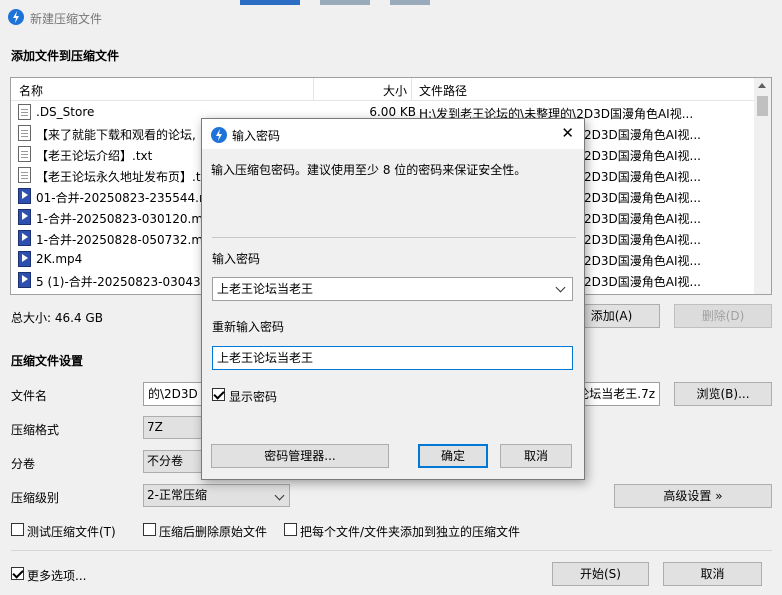  Describe the element at coordinates (723, 316) in the screenshot. I see `delete-button: 删除(D)` at that location.